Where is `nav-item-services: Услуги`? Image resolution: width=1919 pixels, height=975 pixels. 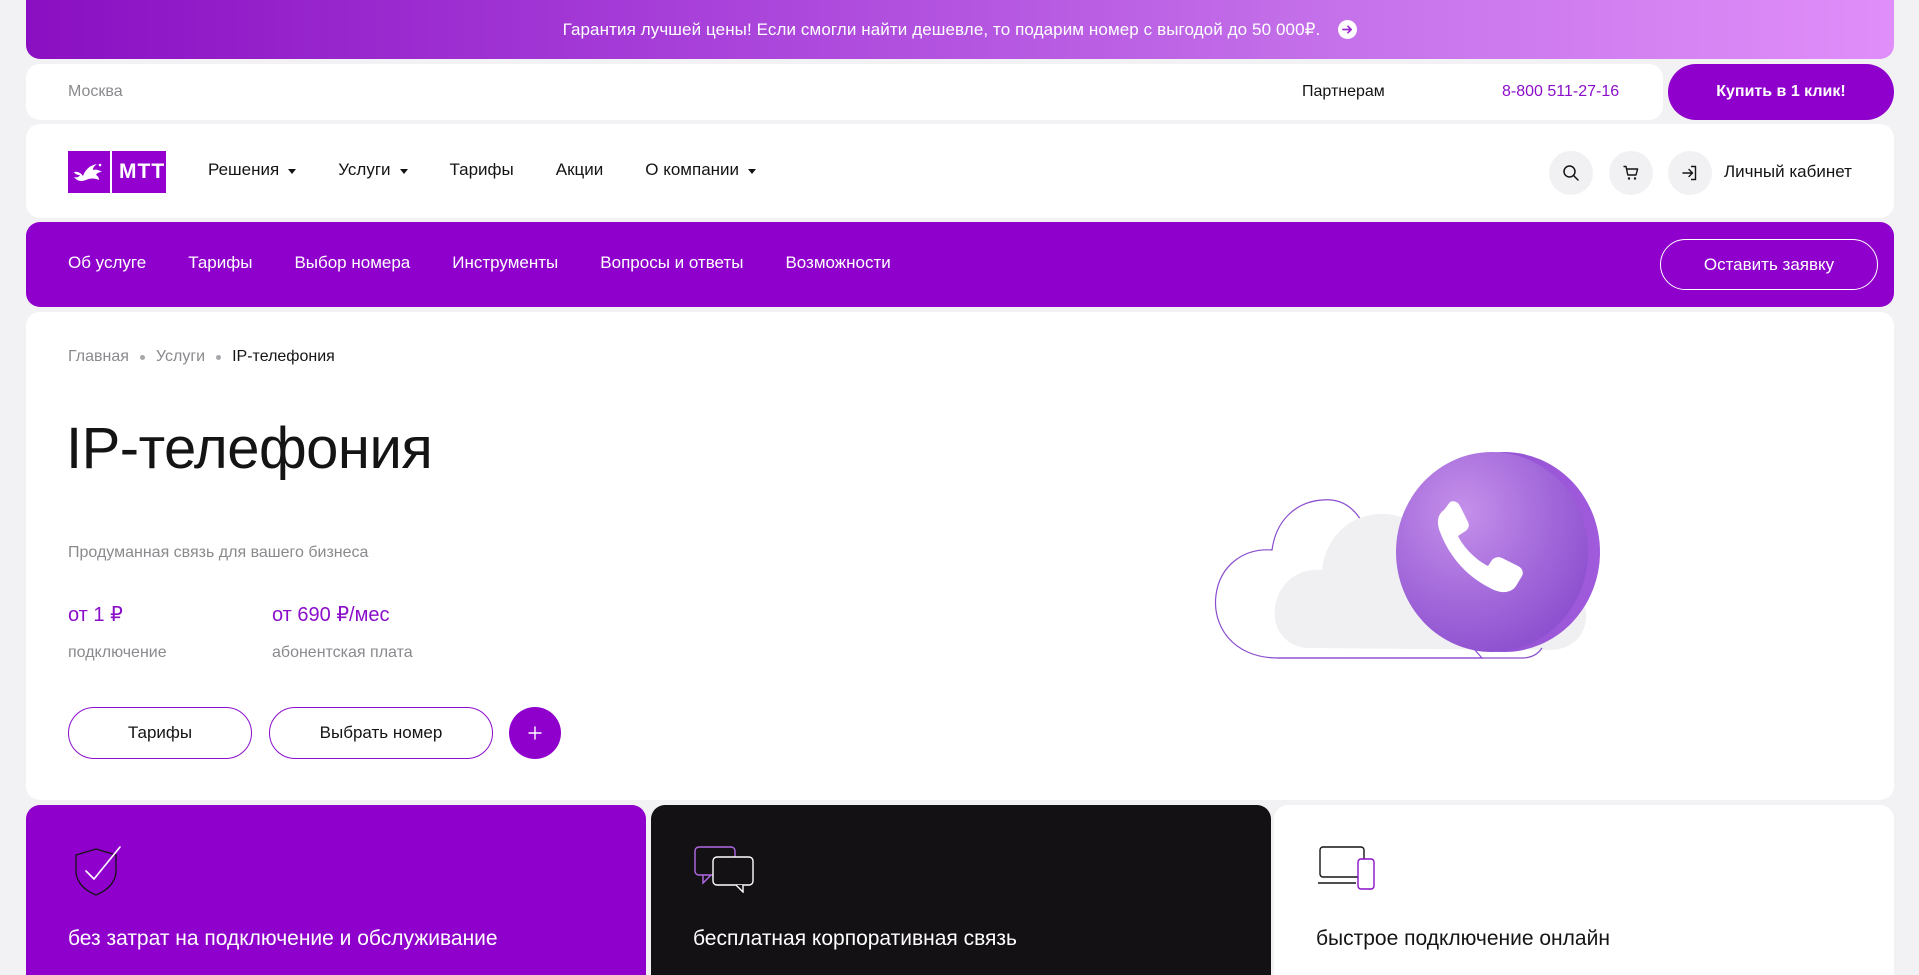
nav-item-services: Услуги is located at coordinates (373, 170).